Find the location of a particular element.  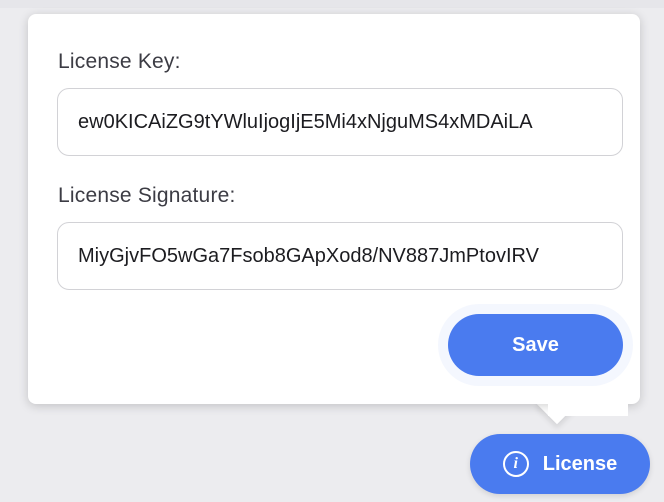

save-button: Save is located at coordinates (535, 345).